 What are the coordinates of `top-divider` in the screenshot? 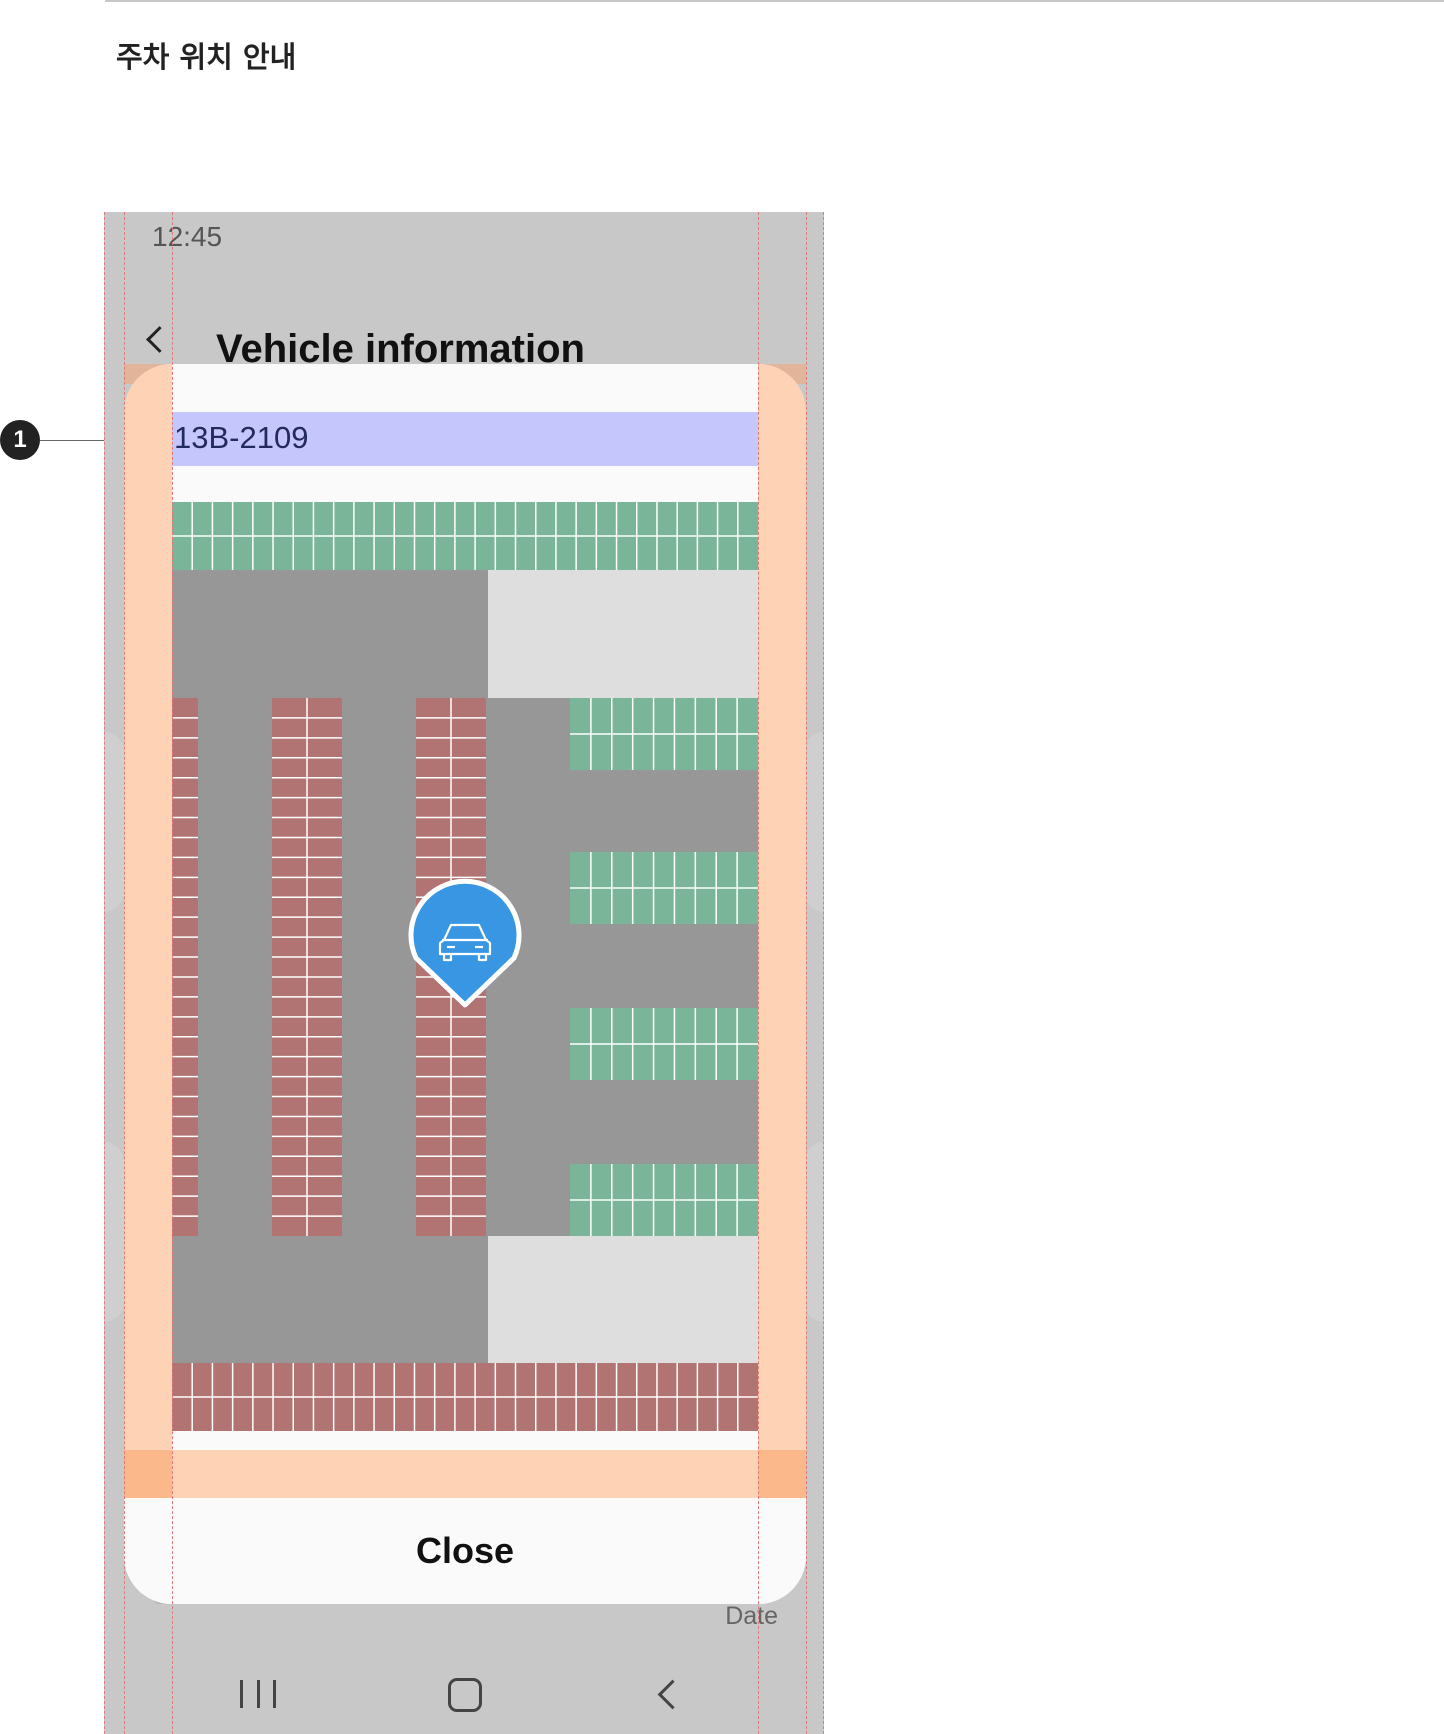 It's located at (774, 1).